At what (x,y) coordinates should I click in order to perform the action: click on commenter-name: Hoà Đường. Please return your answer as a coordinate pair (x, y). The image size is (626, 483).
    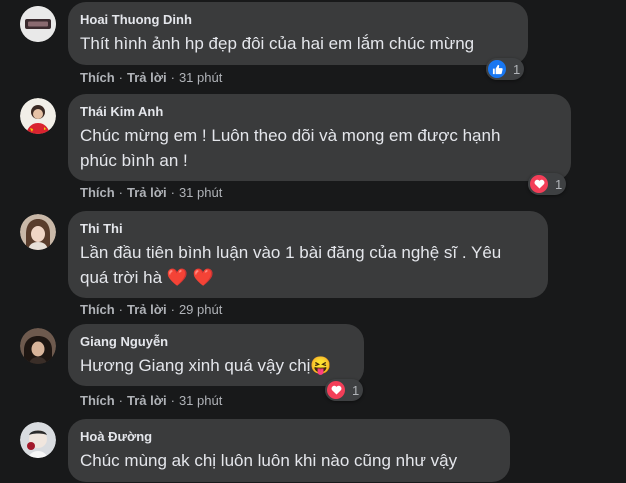
    Looking at the image, I should click on (289, 436).